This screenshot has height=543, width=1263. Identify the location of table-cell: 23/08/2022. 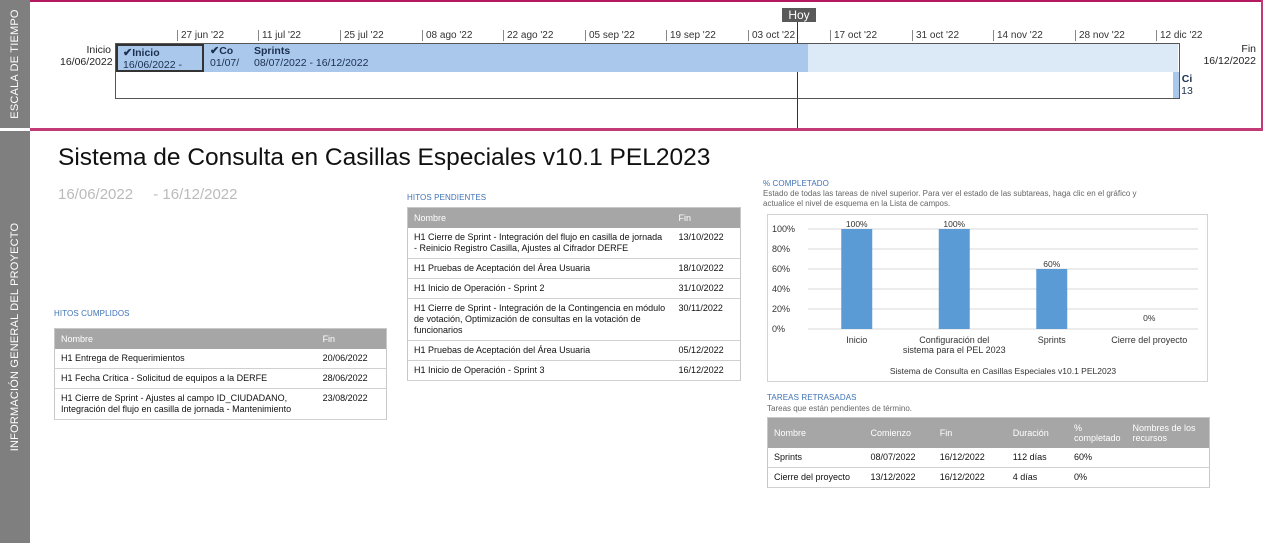
(351, 404).